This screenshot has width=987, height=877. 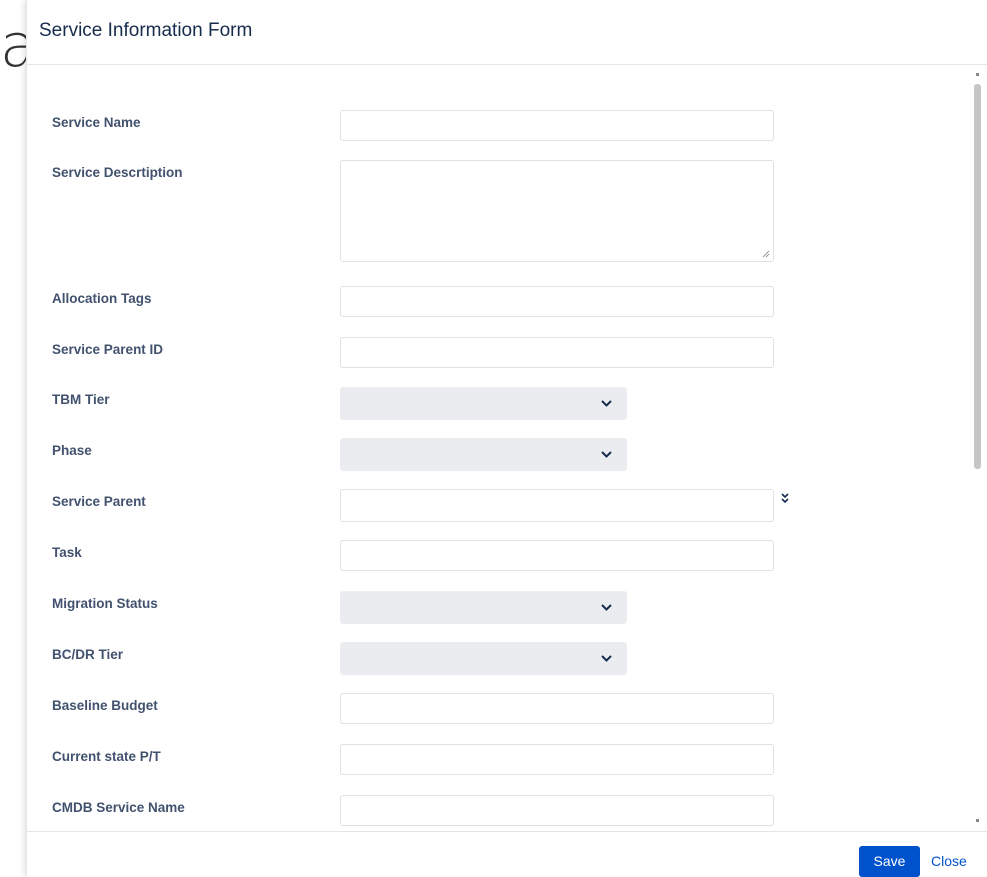 I want to click on field-label: Service Name, so click(x=96, y=122).